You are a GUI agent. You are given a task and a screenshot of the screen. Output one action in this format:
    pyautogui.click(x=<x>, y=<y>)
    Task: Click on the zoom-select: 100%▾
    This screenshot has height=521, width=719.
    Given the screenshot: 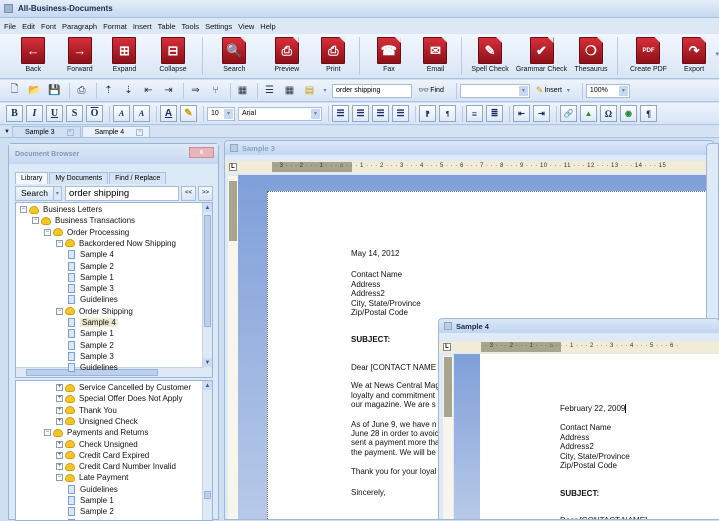 What is the action you would take?
    pyautogui.click(x=608, y=91)
    